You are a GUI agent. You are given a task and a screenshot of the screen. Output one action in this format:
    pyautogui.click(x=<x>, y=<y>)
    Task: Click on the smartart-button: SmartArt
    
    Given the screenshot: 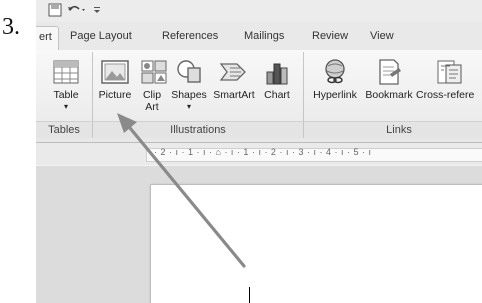 What is the action you would take?
    pyautogui.click(x=234, y=79)
    